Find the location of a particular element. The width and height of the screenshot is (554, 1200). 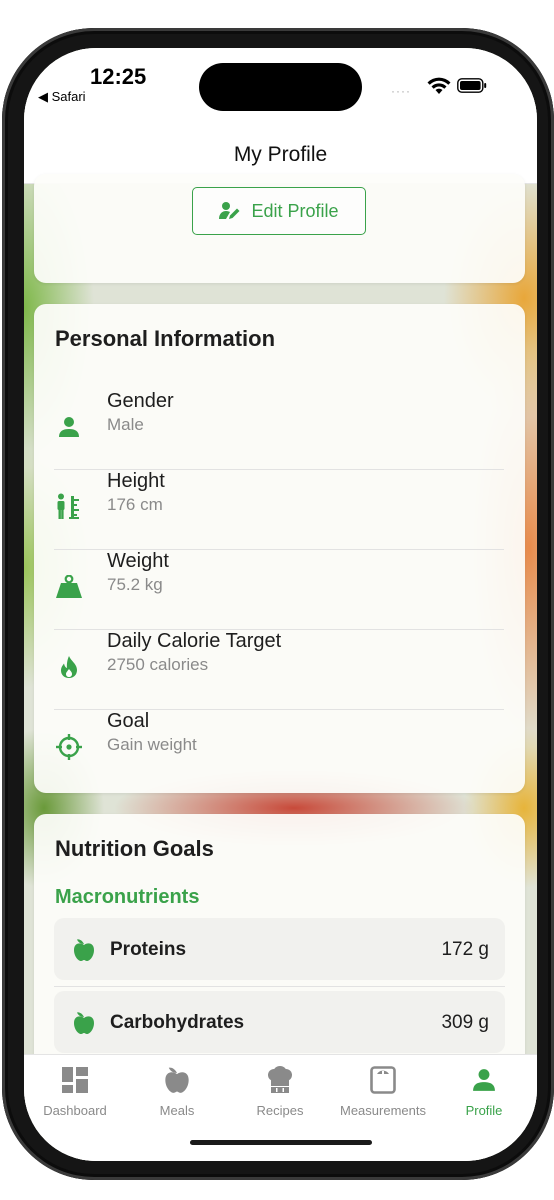

macro-name: Carbohydrates is located at coordinates (177, 1022).